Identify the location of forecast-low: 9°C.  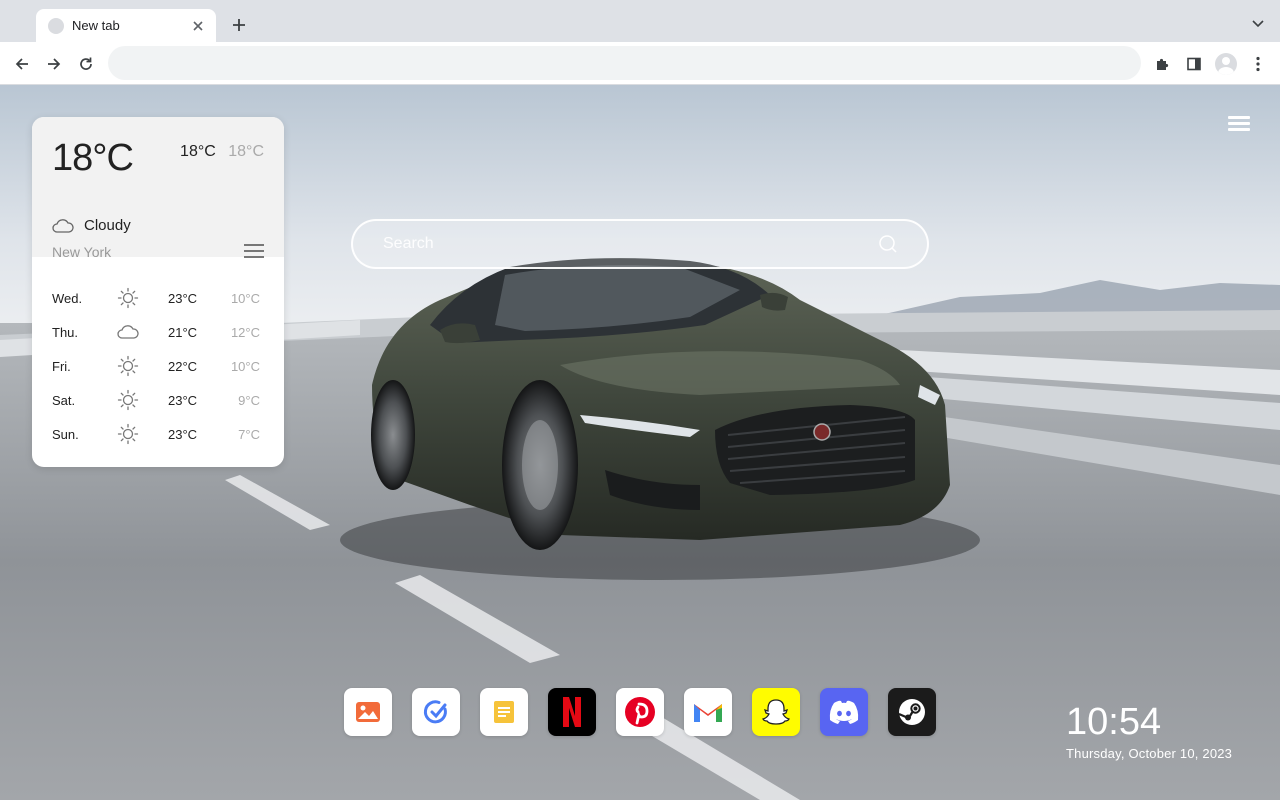
(249, 400).